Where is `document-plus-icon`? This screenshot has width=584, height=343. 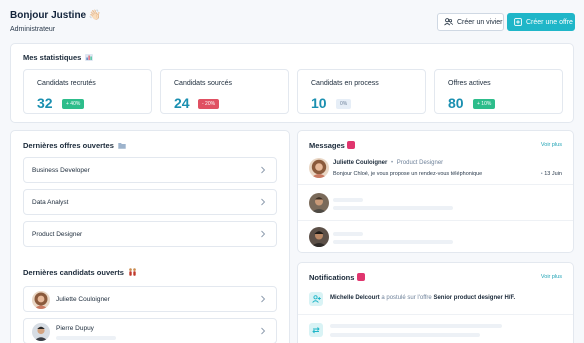
document-plus-icon is located at coordinates (518, 22).